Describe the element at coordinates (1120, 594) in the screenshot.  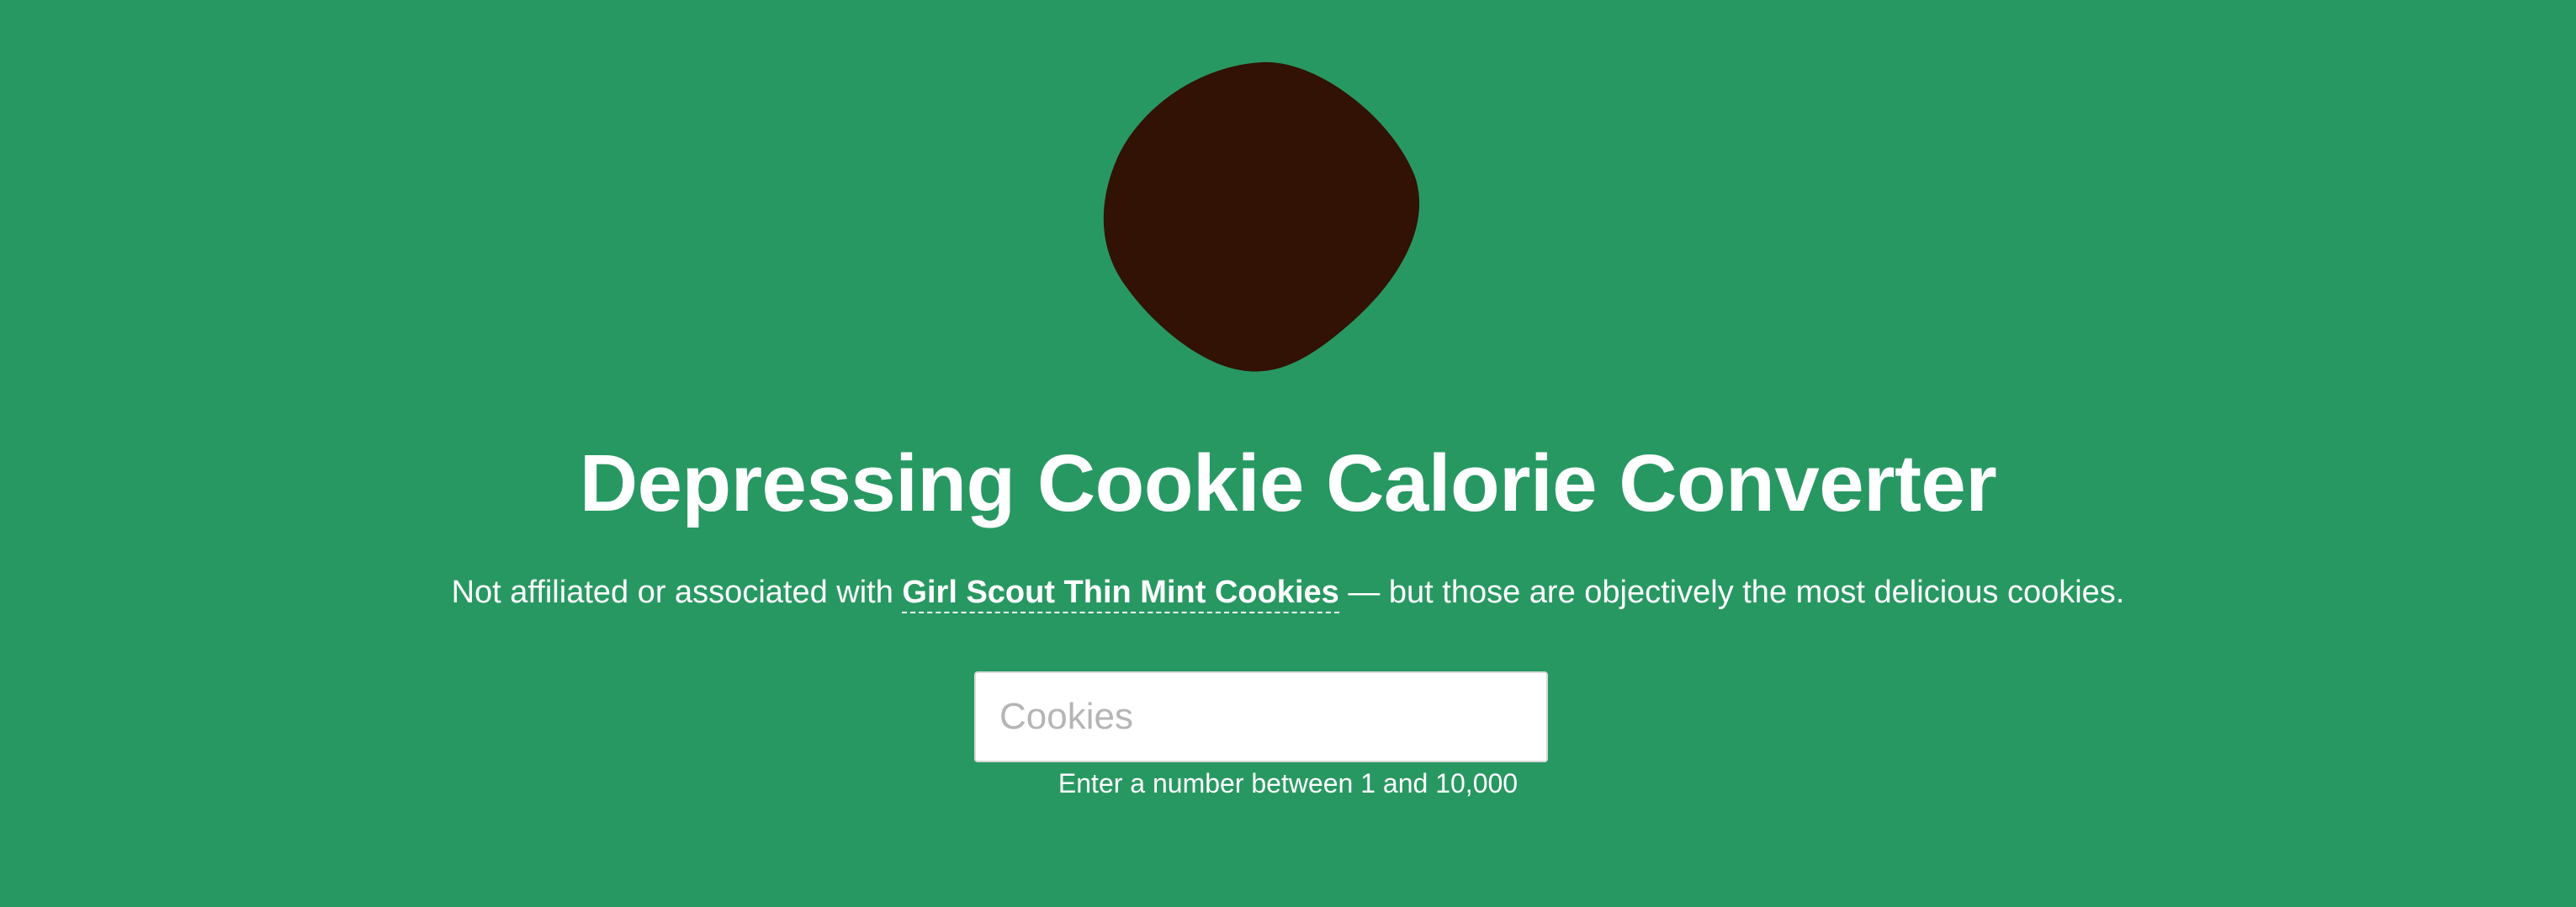
I see `thin-mint-link: Girl Scout Thin Mint Cookies` at that location.